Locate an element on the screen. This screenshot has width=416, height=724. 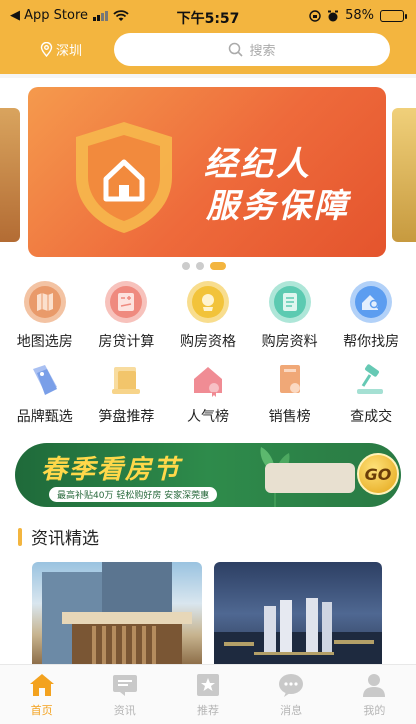
promo-subtitle: 最高补贴40万 轻松购好房 安家深莞惠 is located at coordinates (133, 494).